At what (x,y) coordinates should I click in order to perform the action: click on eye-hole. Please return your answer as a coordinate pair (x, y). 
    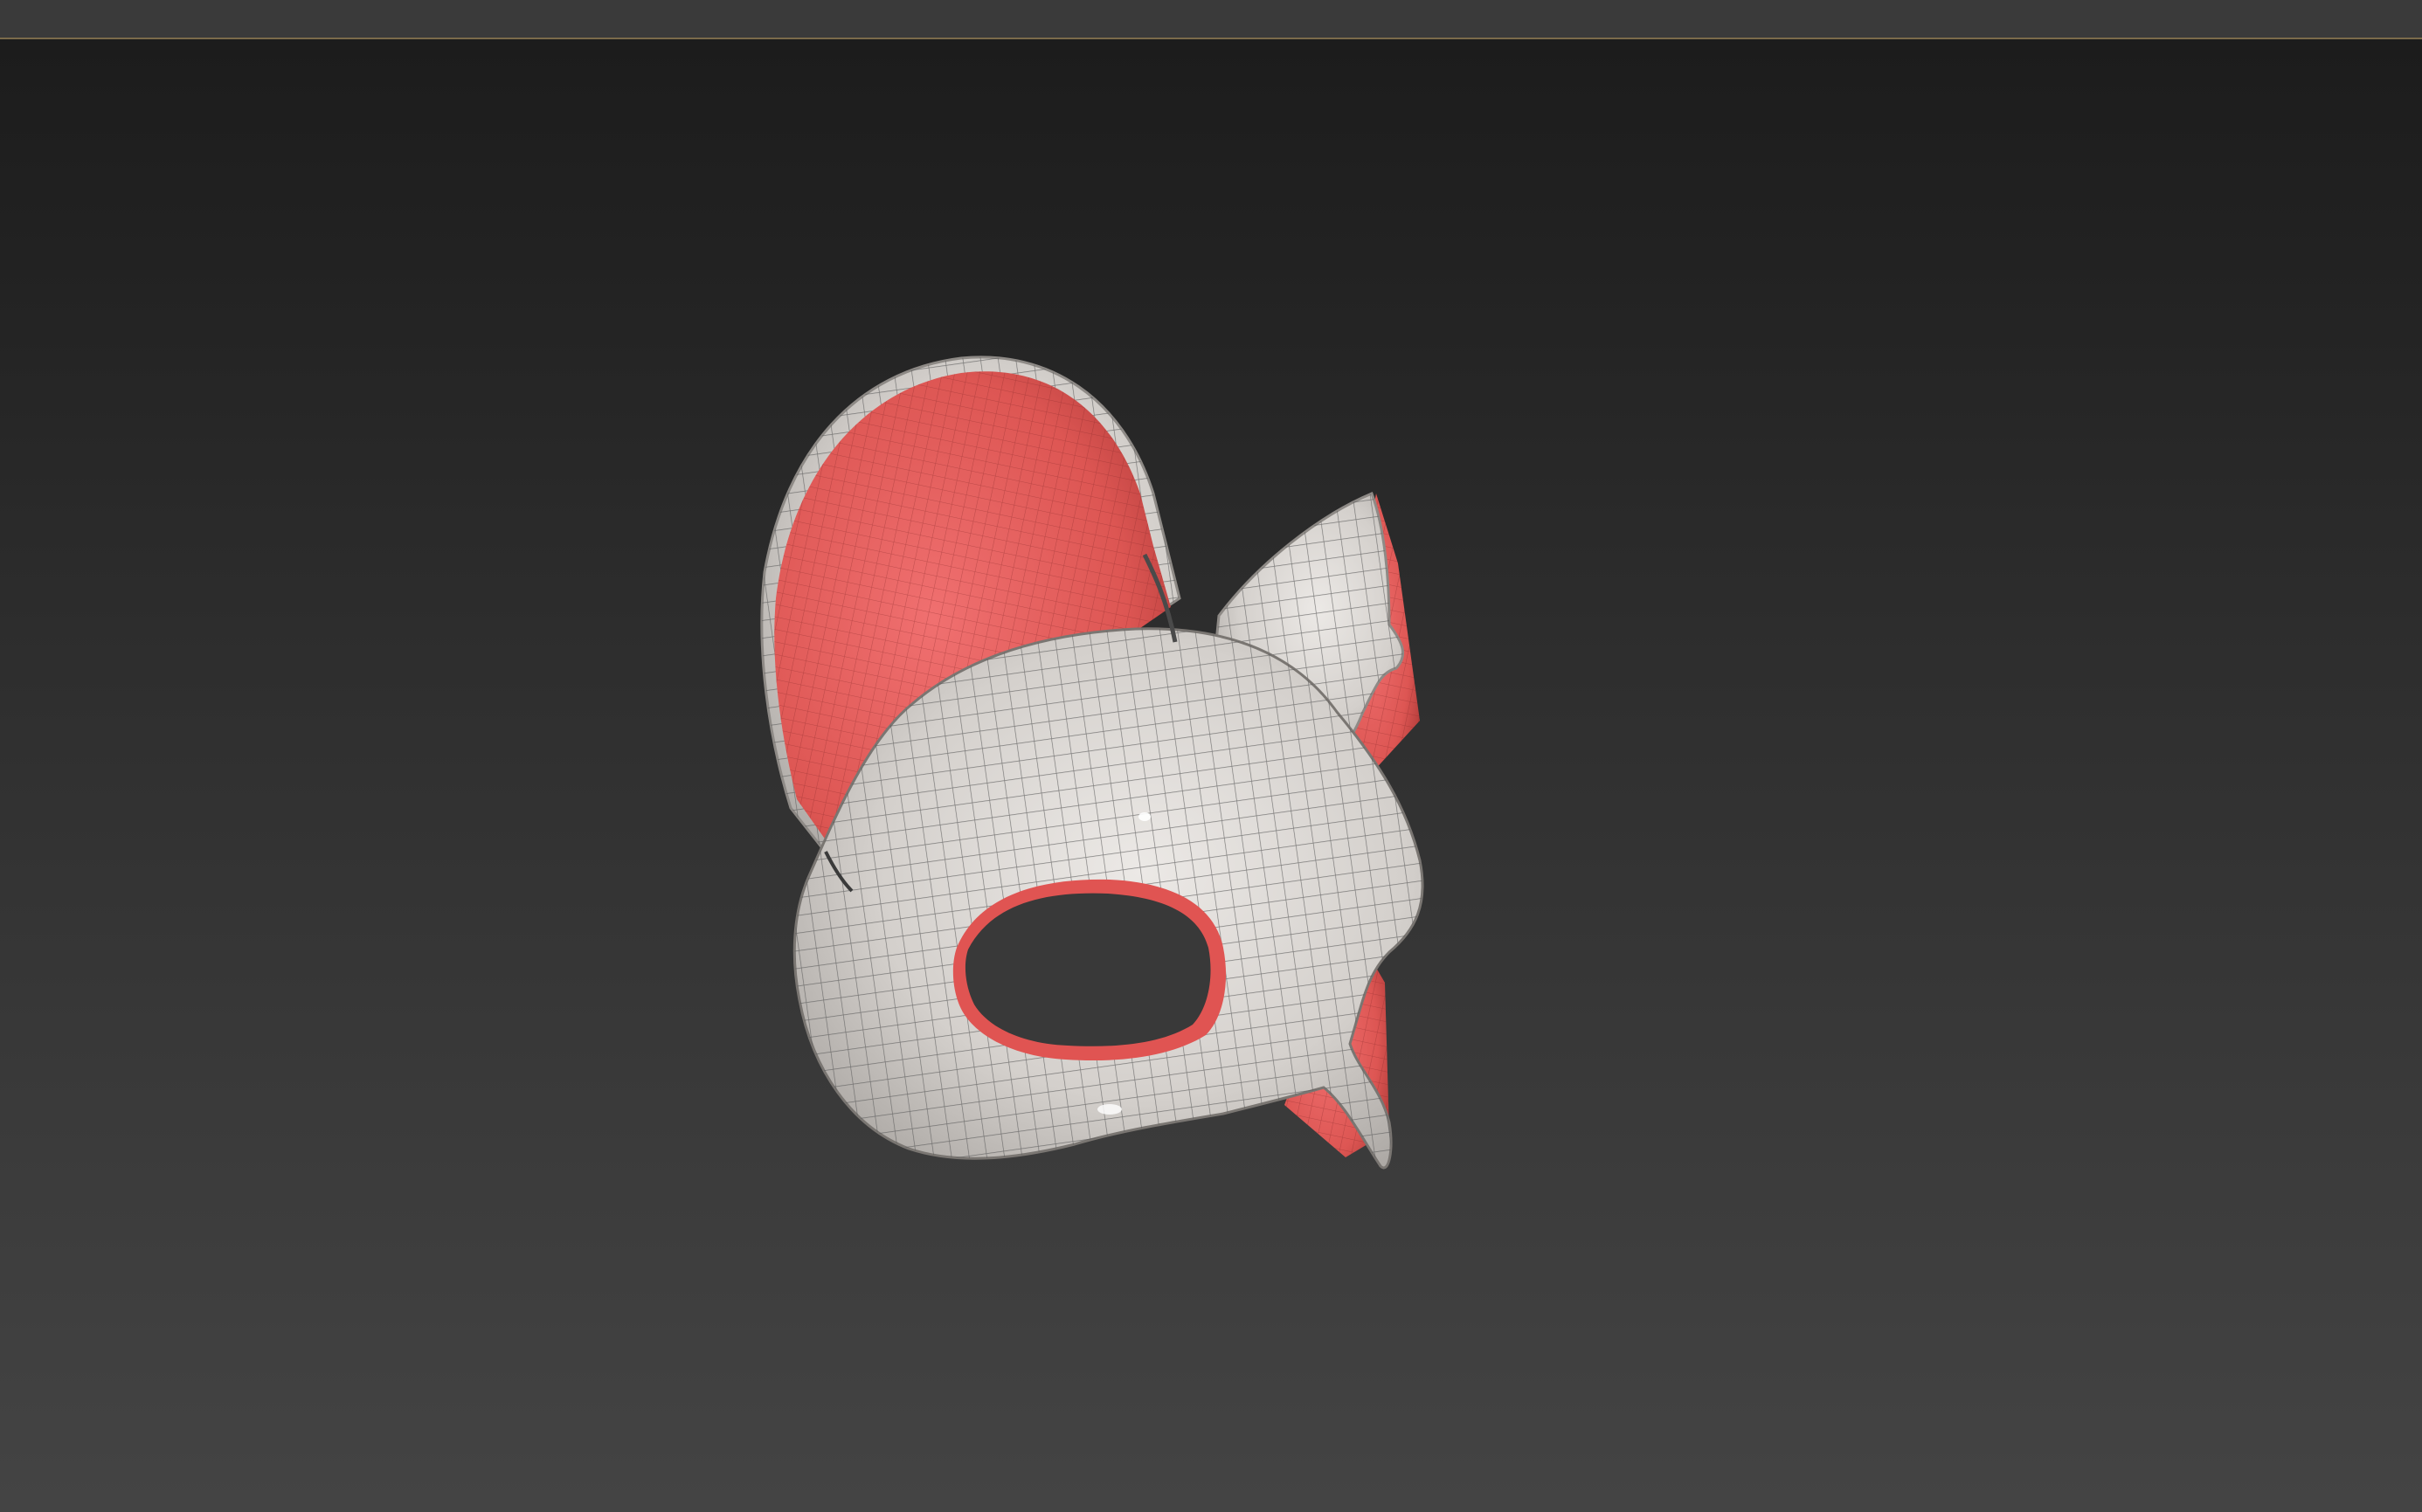
    Looking at the image, I should click on (1088, 969).